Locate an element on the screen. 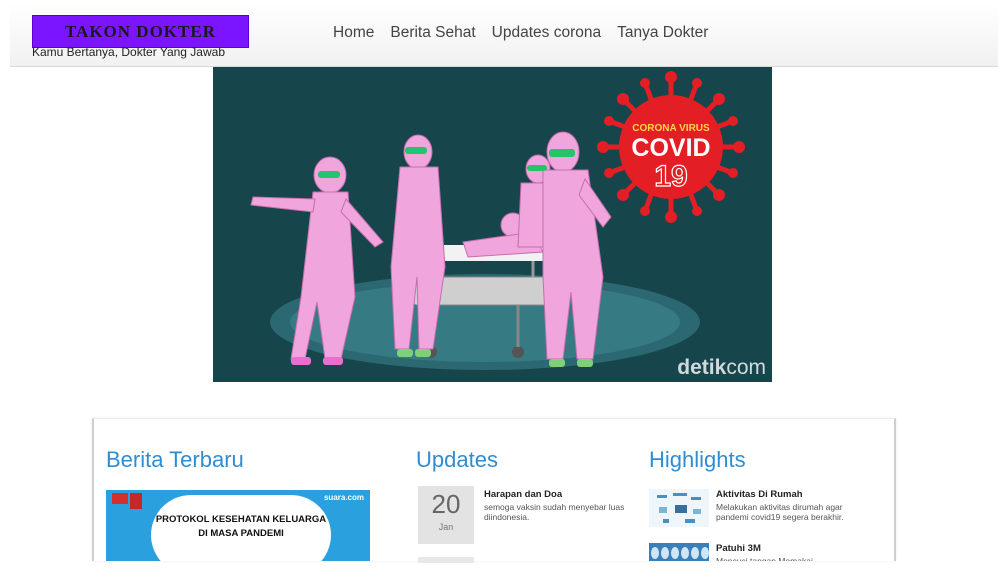 The width and height of the screenshot is (998, 570). berita-terbaru-heading: Berita Terbaru is located at coordinates (175, 459).